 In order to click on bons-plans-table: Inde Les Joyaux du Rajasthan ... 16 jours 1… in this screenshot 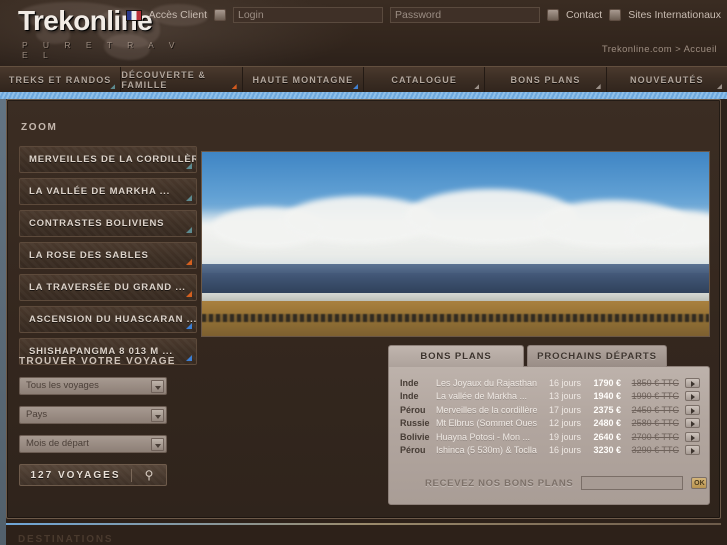, I will do `click(550, 416)`.